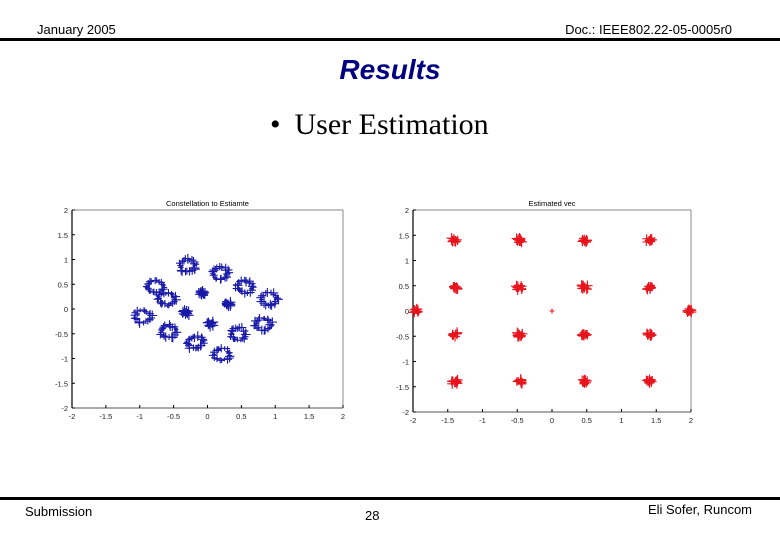  I want to click on header-doc-id: Doc.: IEEE802.22-05-0005r0, so click(648, 29).